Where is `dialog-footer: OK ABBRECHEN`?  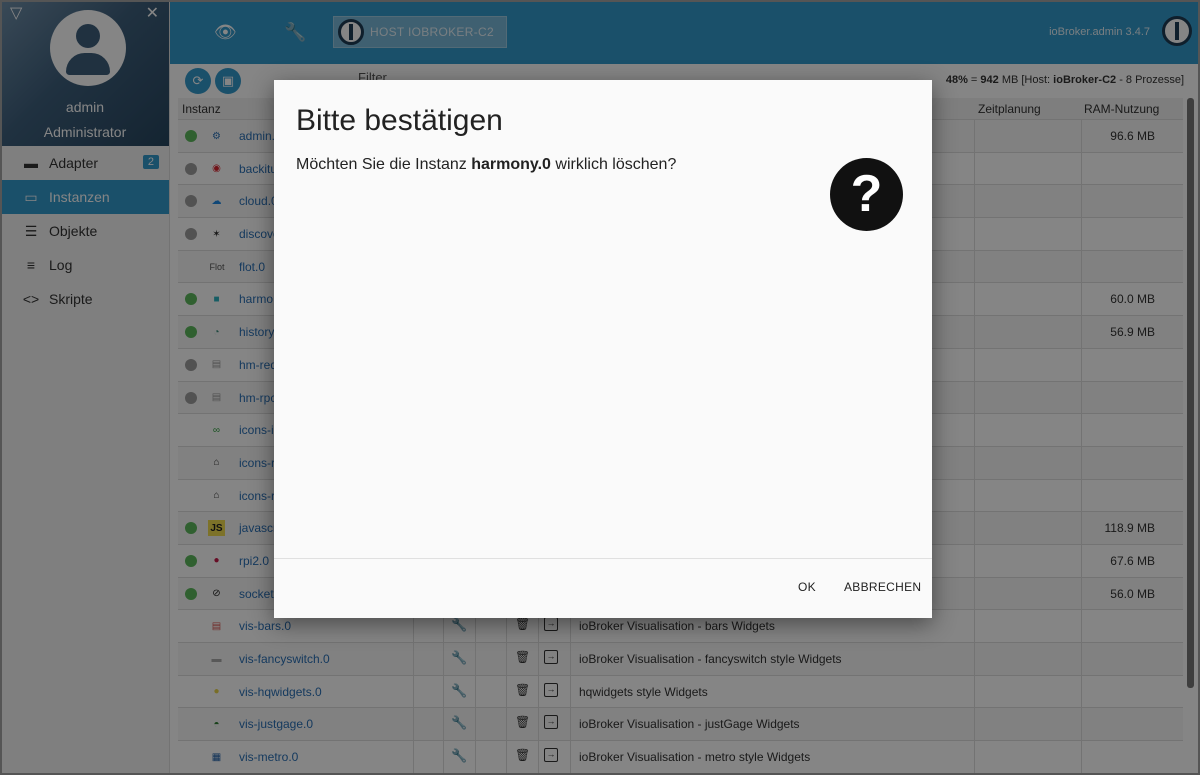
dialog-footer: OK ABBRECHEN is located at coordinates (603, 588).